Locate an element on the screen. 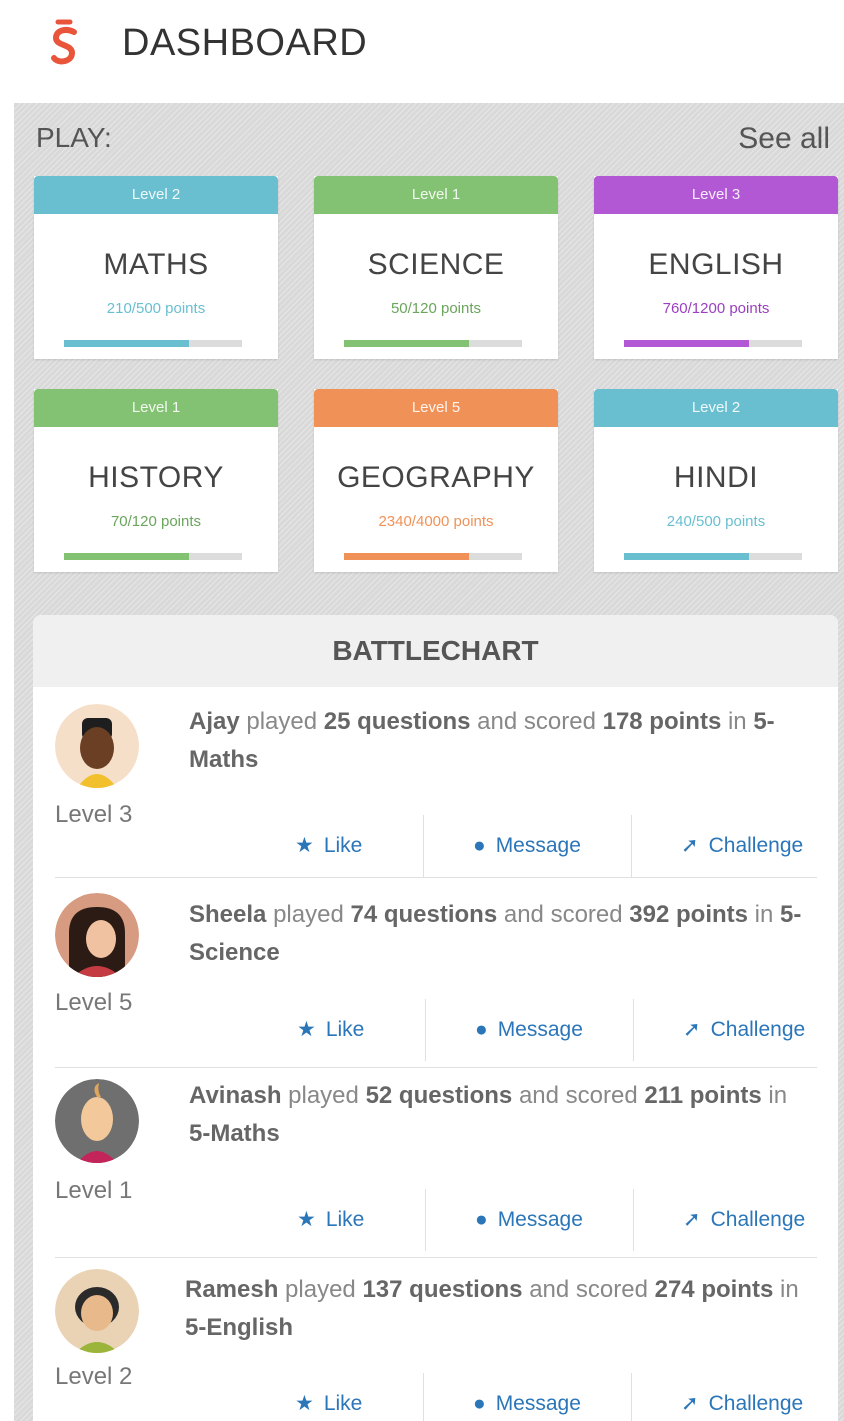 This screenshot has width=844, height=1421. questions-count: 52 questions is located at coordinates (439, 1095).